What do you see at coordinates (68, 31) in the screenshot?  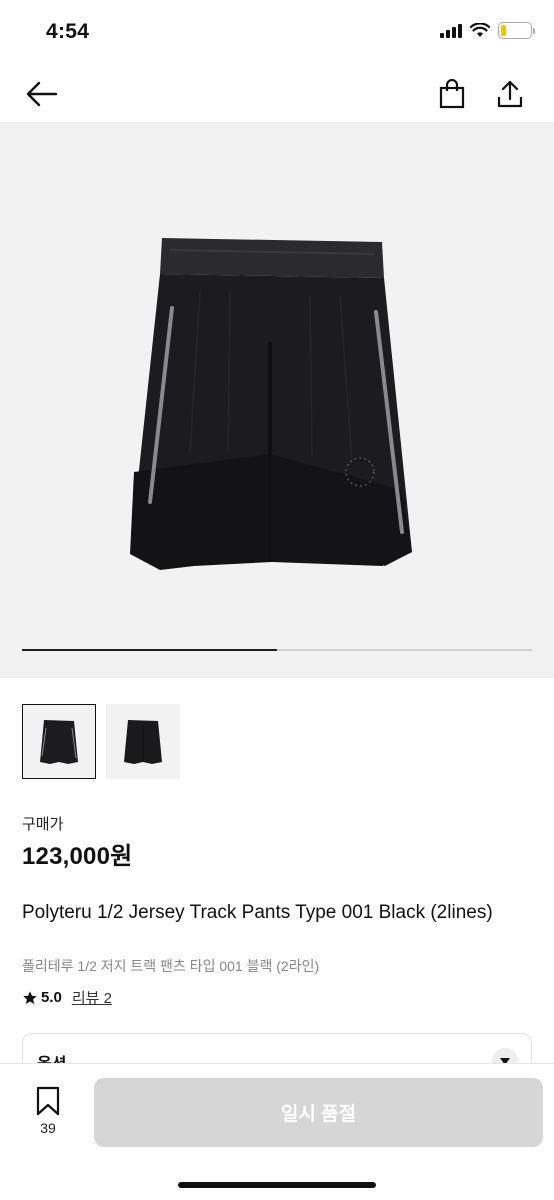 I see `status-time: 4:54` at bounding box center [68, 31].